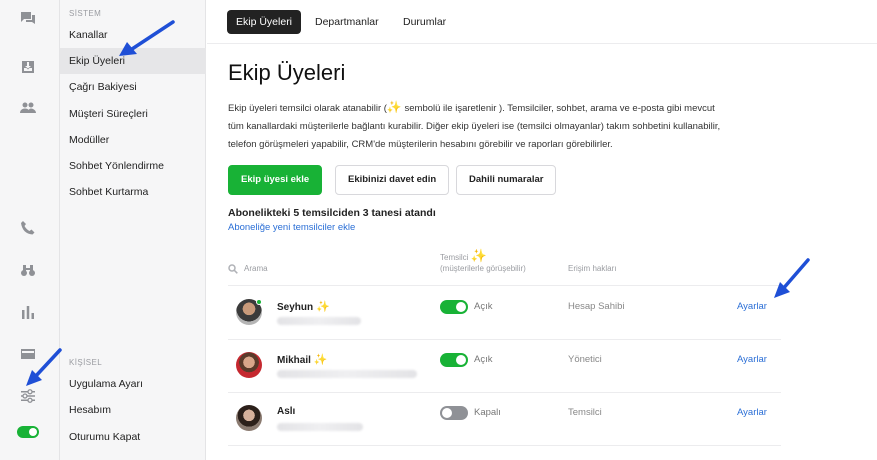 The image size is (877, 460). I want to click on bar-chart-icon, so click(28, 312).